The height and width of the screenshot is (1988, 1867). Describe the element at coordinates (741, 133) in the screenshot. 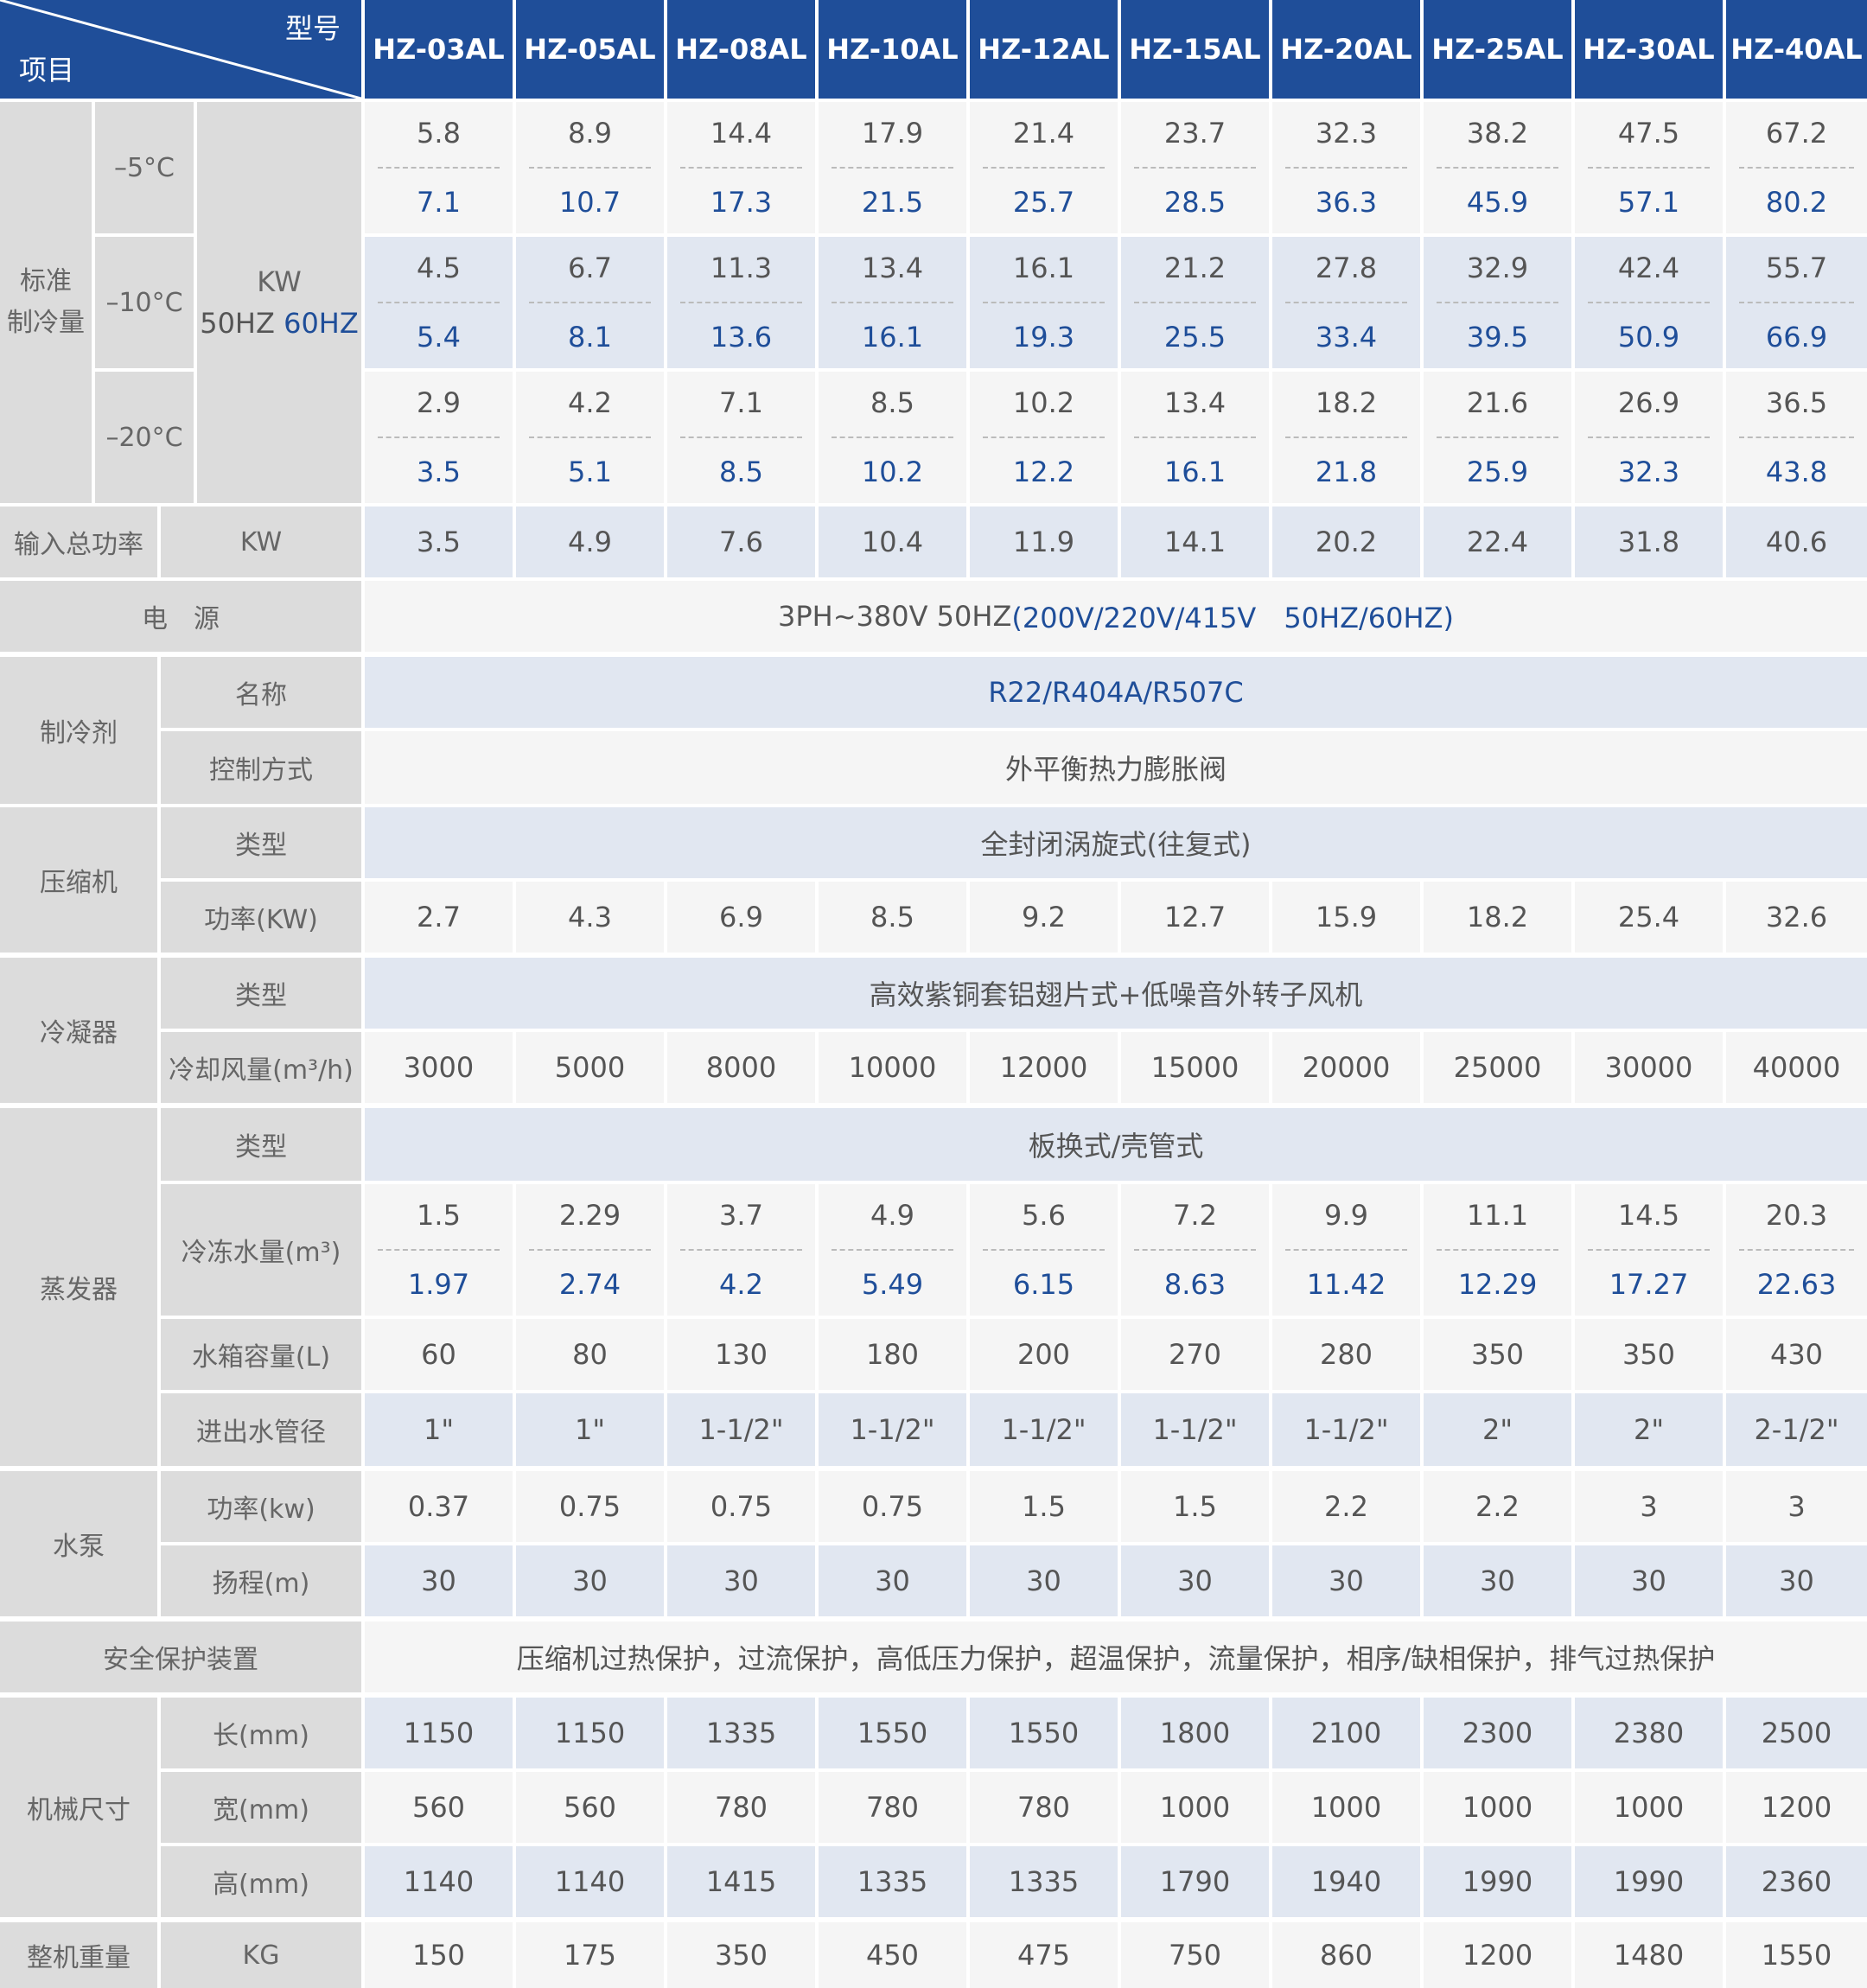

I see `cooling-capacity-value-50hz: 14.4` at that location.